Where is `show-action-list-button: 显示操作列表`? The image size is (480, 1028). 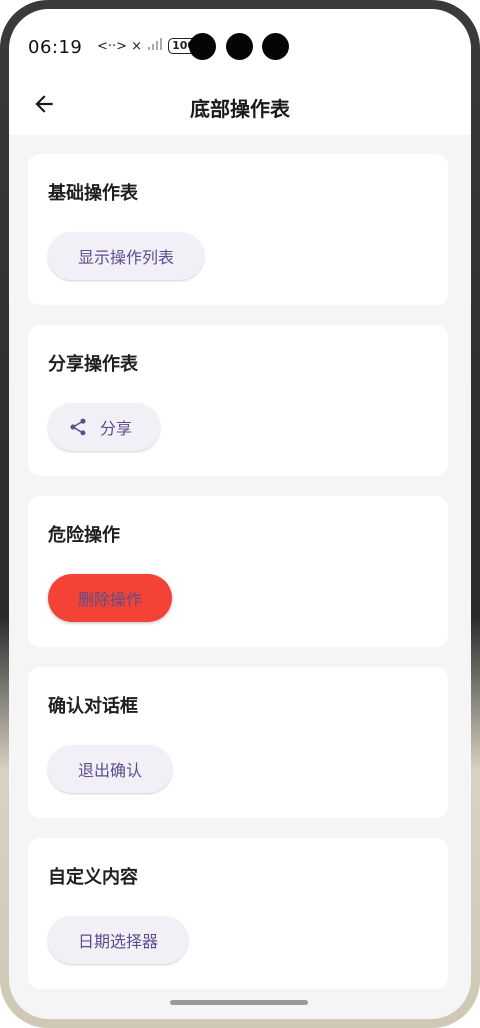
show-action-list-button: 显示操作列表 is located at coordinates (126, 256).